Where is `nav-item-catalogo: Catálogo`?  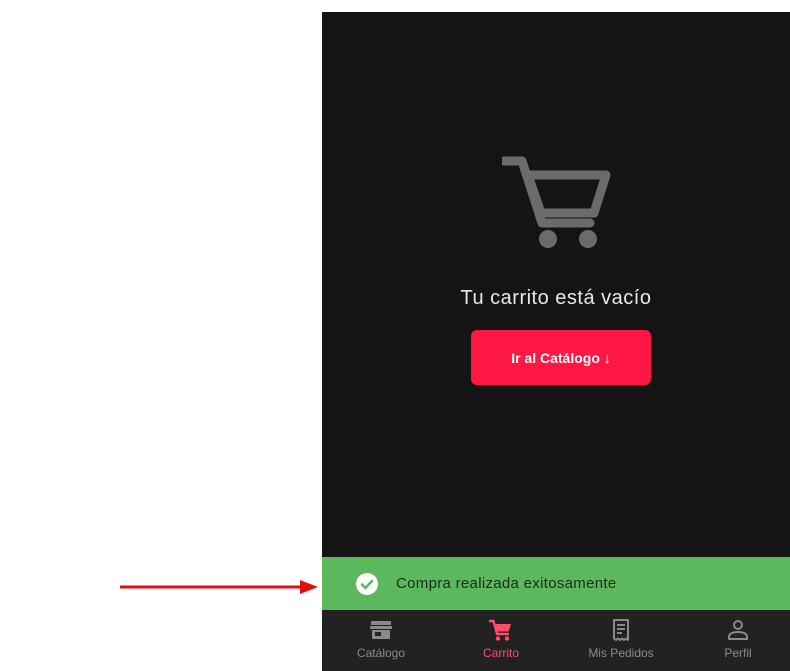 nav-item-catalogo: Catálogo is located at coordinates (381, 640).